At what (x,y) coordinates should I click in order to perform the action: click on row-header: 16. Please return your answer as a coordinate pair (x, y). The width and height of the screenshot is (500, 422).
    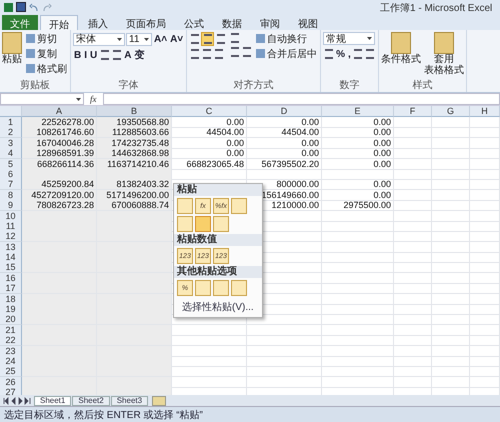
    Looking at the image, I should click on (11, 278).